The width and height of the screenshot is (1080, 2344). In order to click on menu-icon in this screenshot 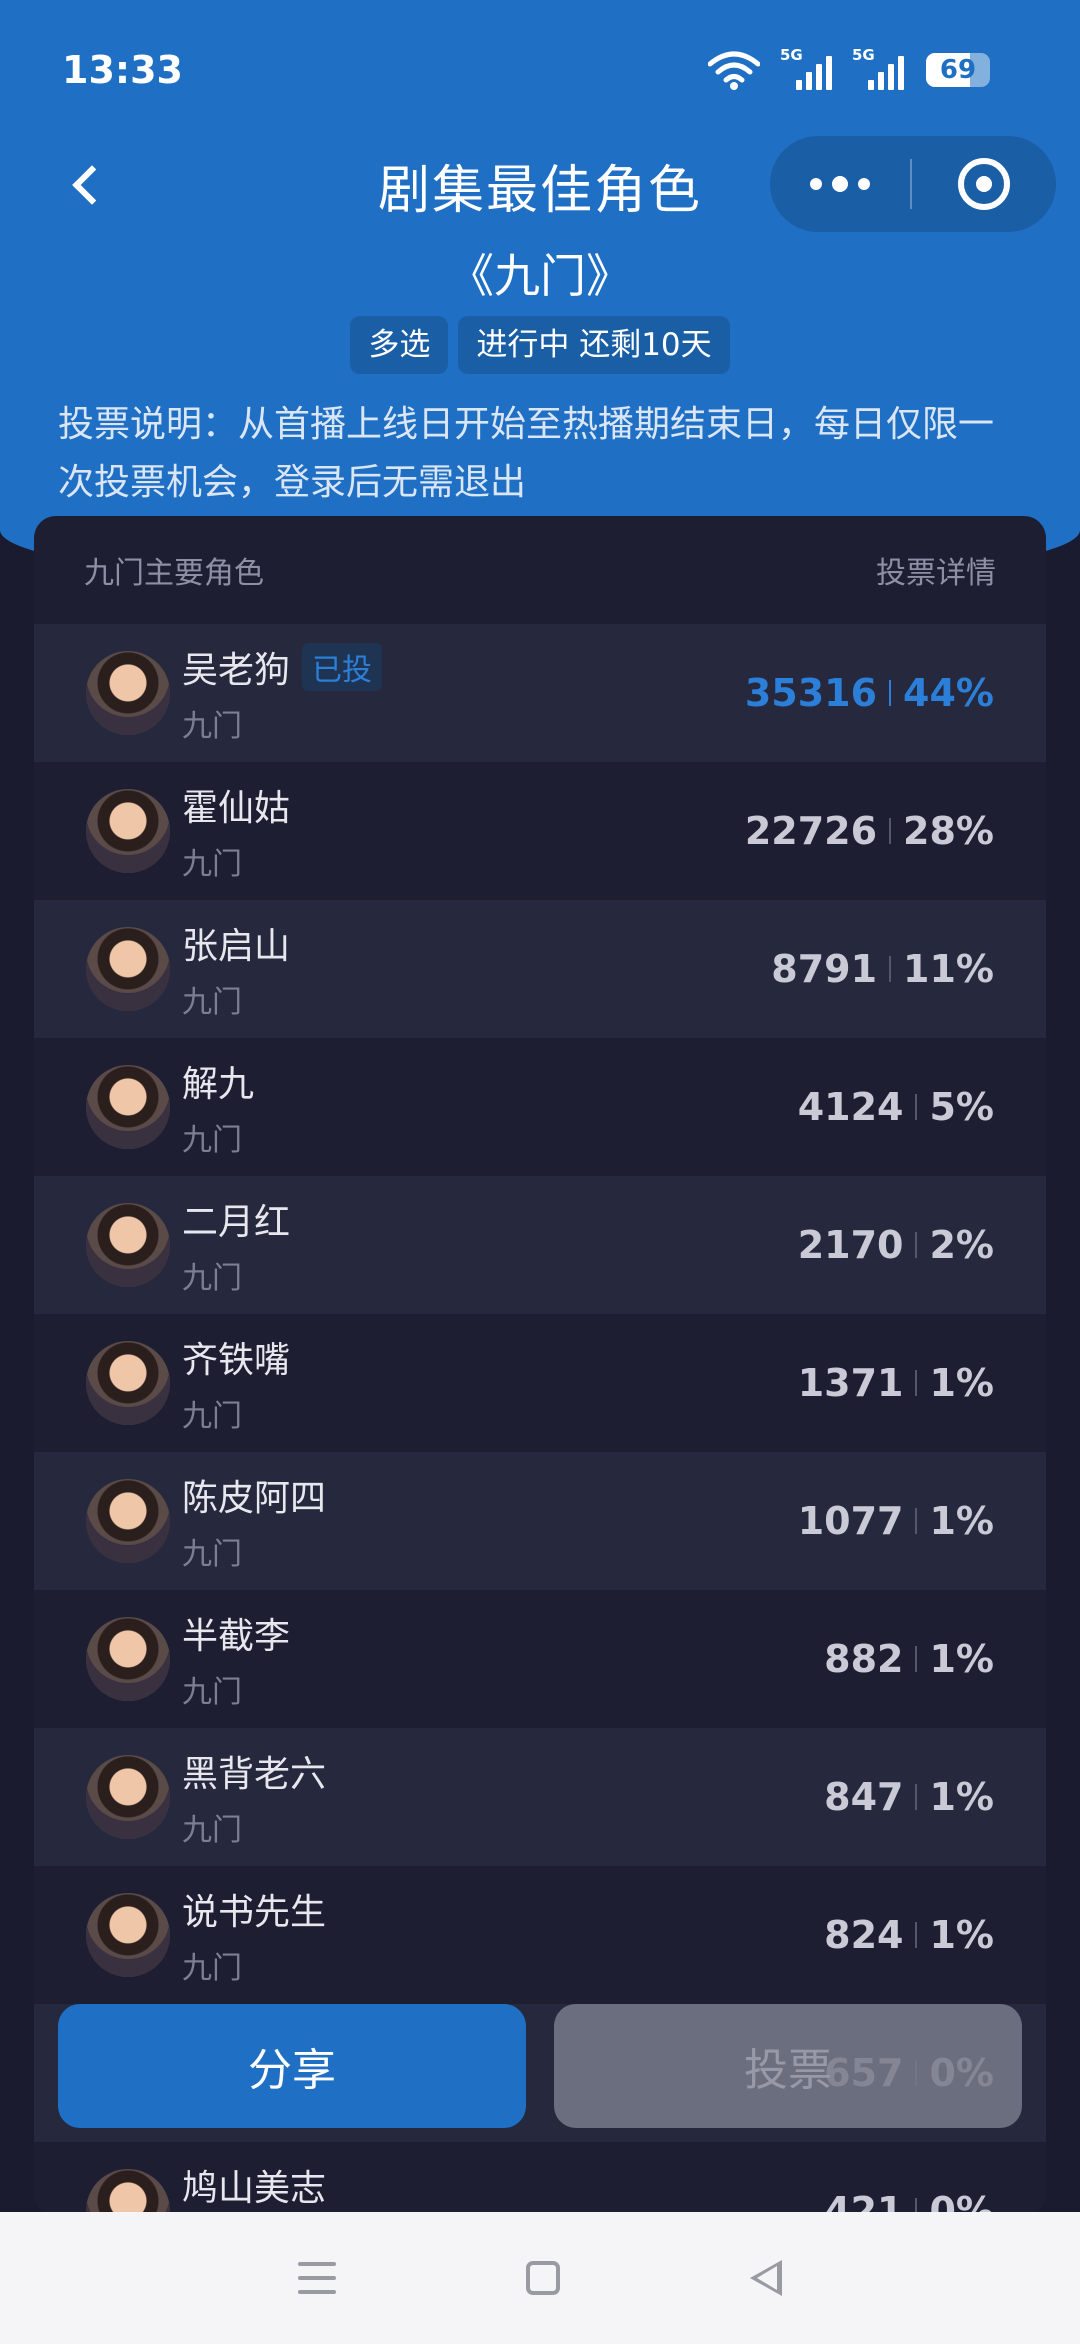, I will do `click(317, 2278)`.